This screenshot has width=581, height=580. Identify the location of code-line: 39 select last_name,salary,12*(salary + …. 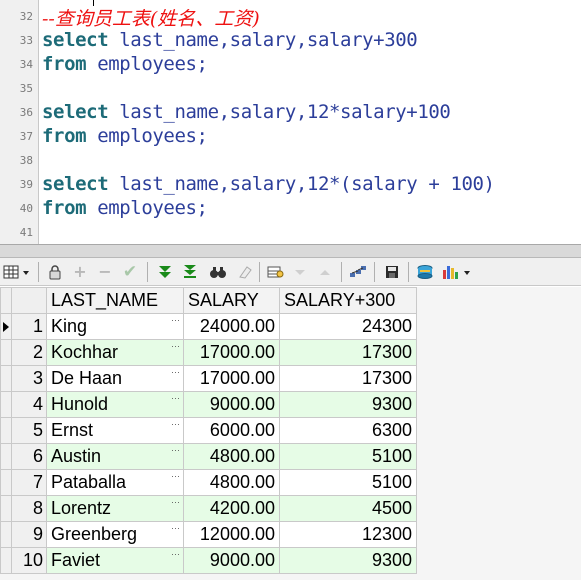
(290, 184).